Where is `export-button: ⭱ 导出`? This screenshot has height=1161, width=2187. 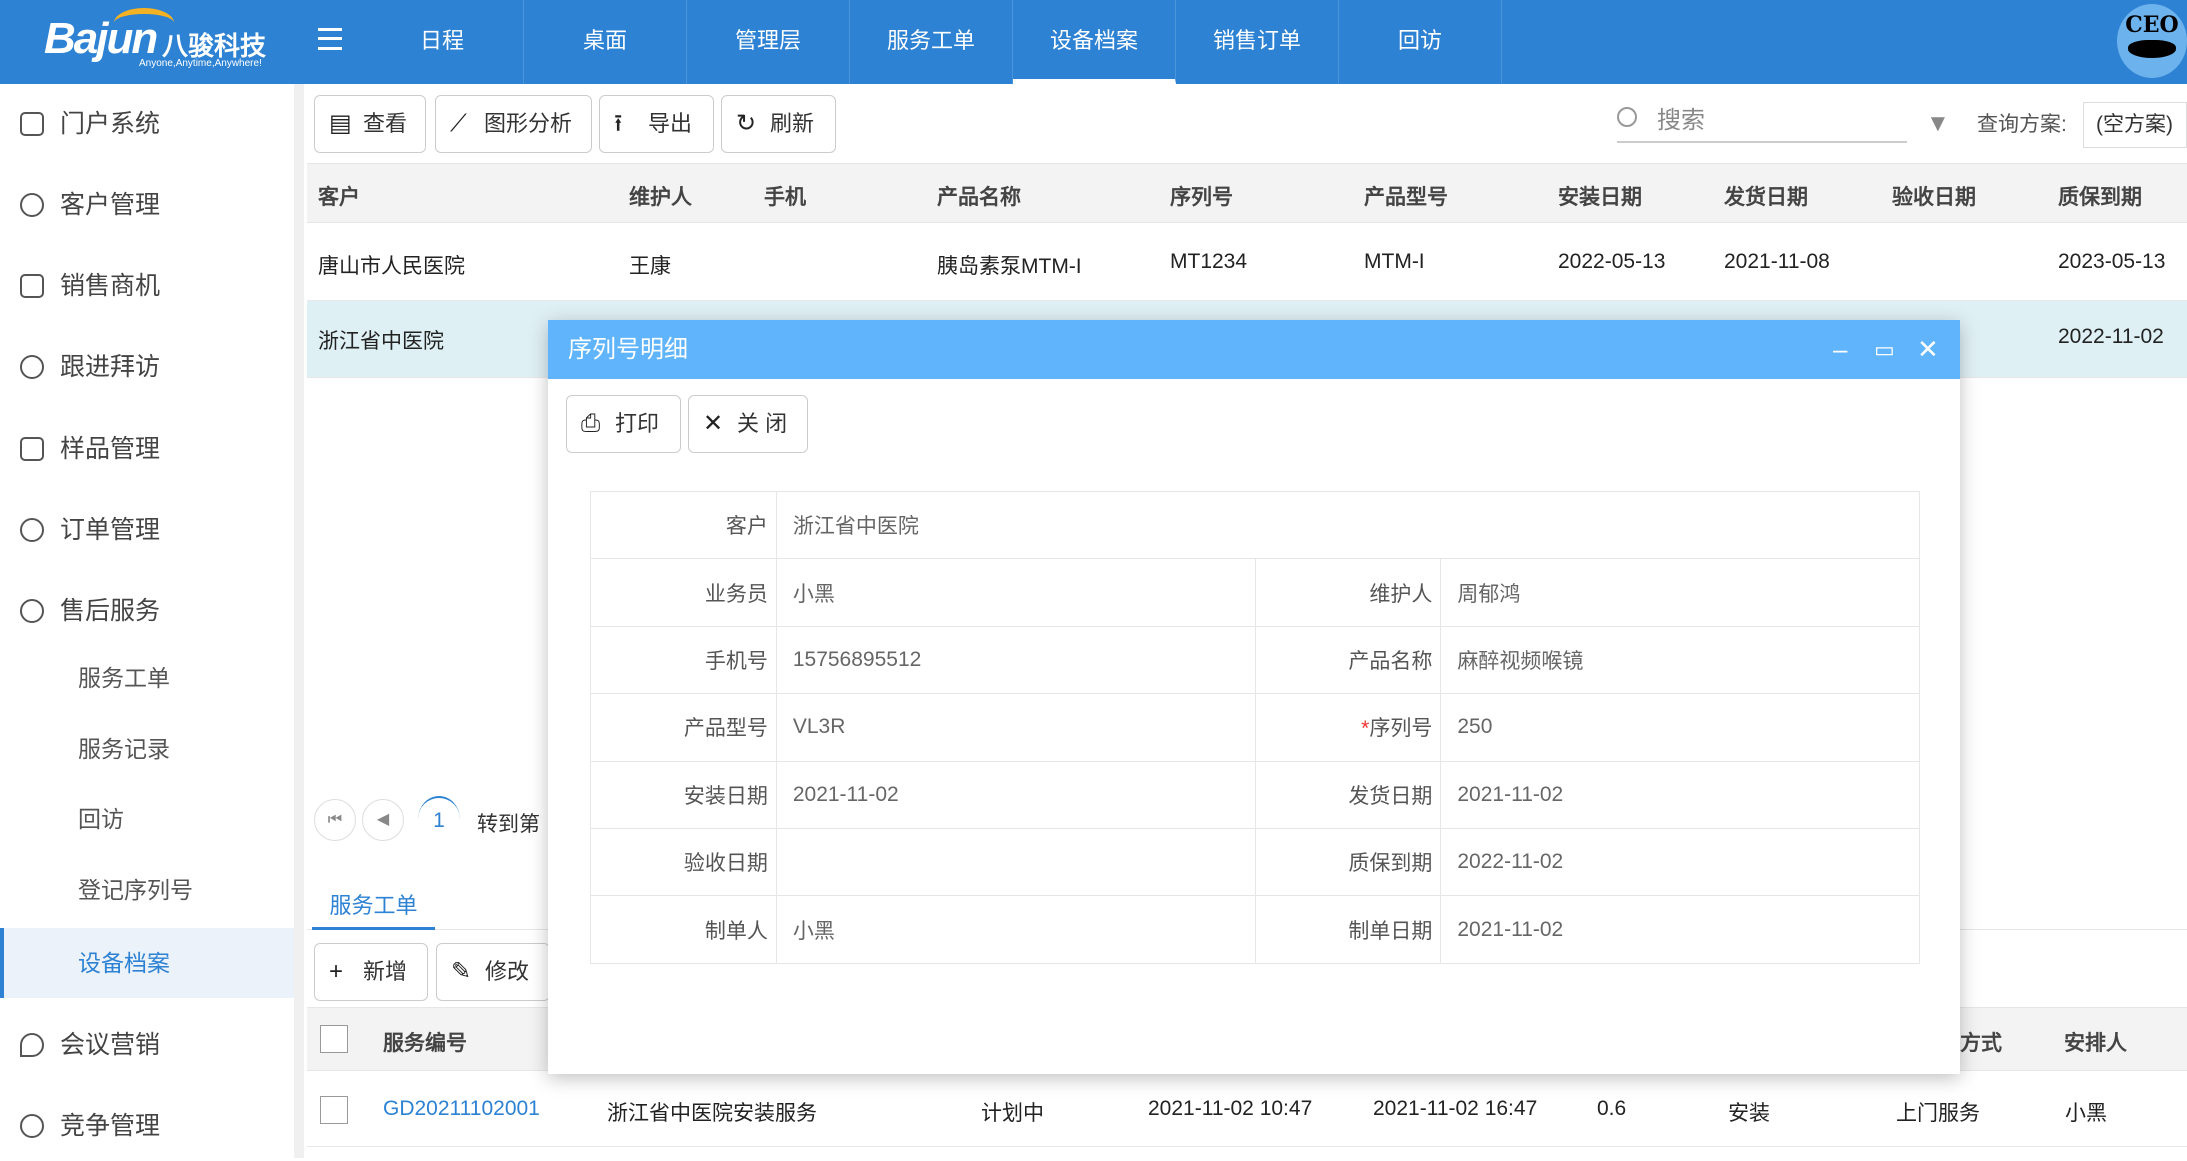 export-button: ⭱ 导出 is located at coordinates (656, 124).